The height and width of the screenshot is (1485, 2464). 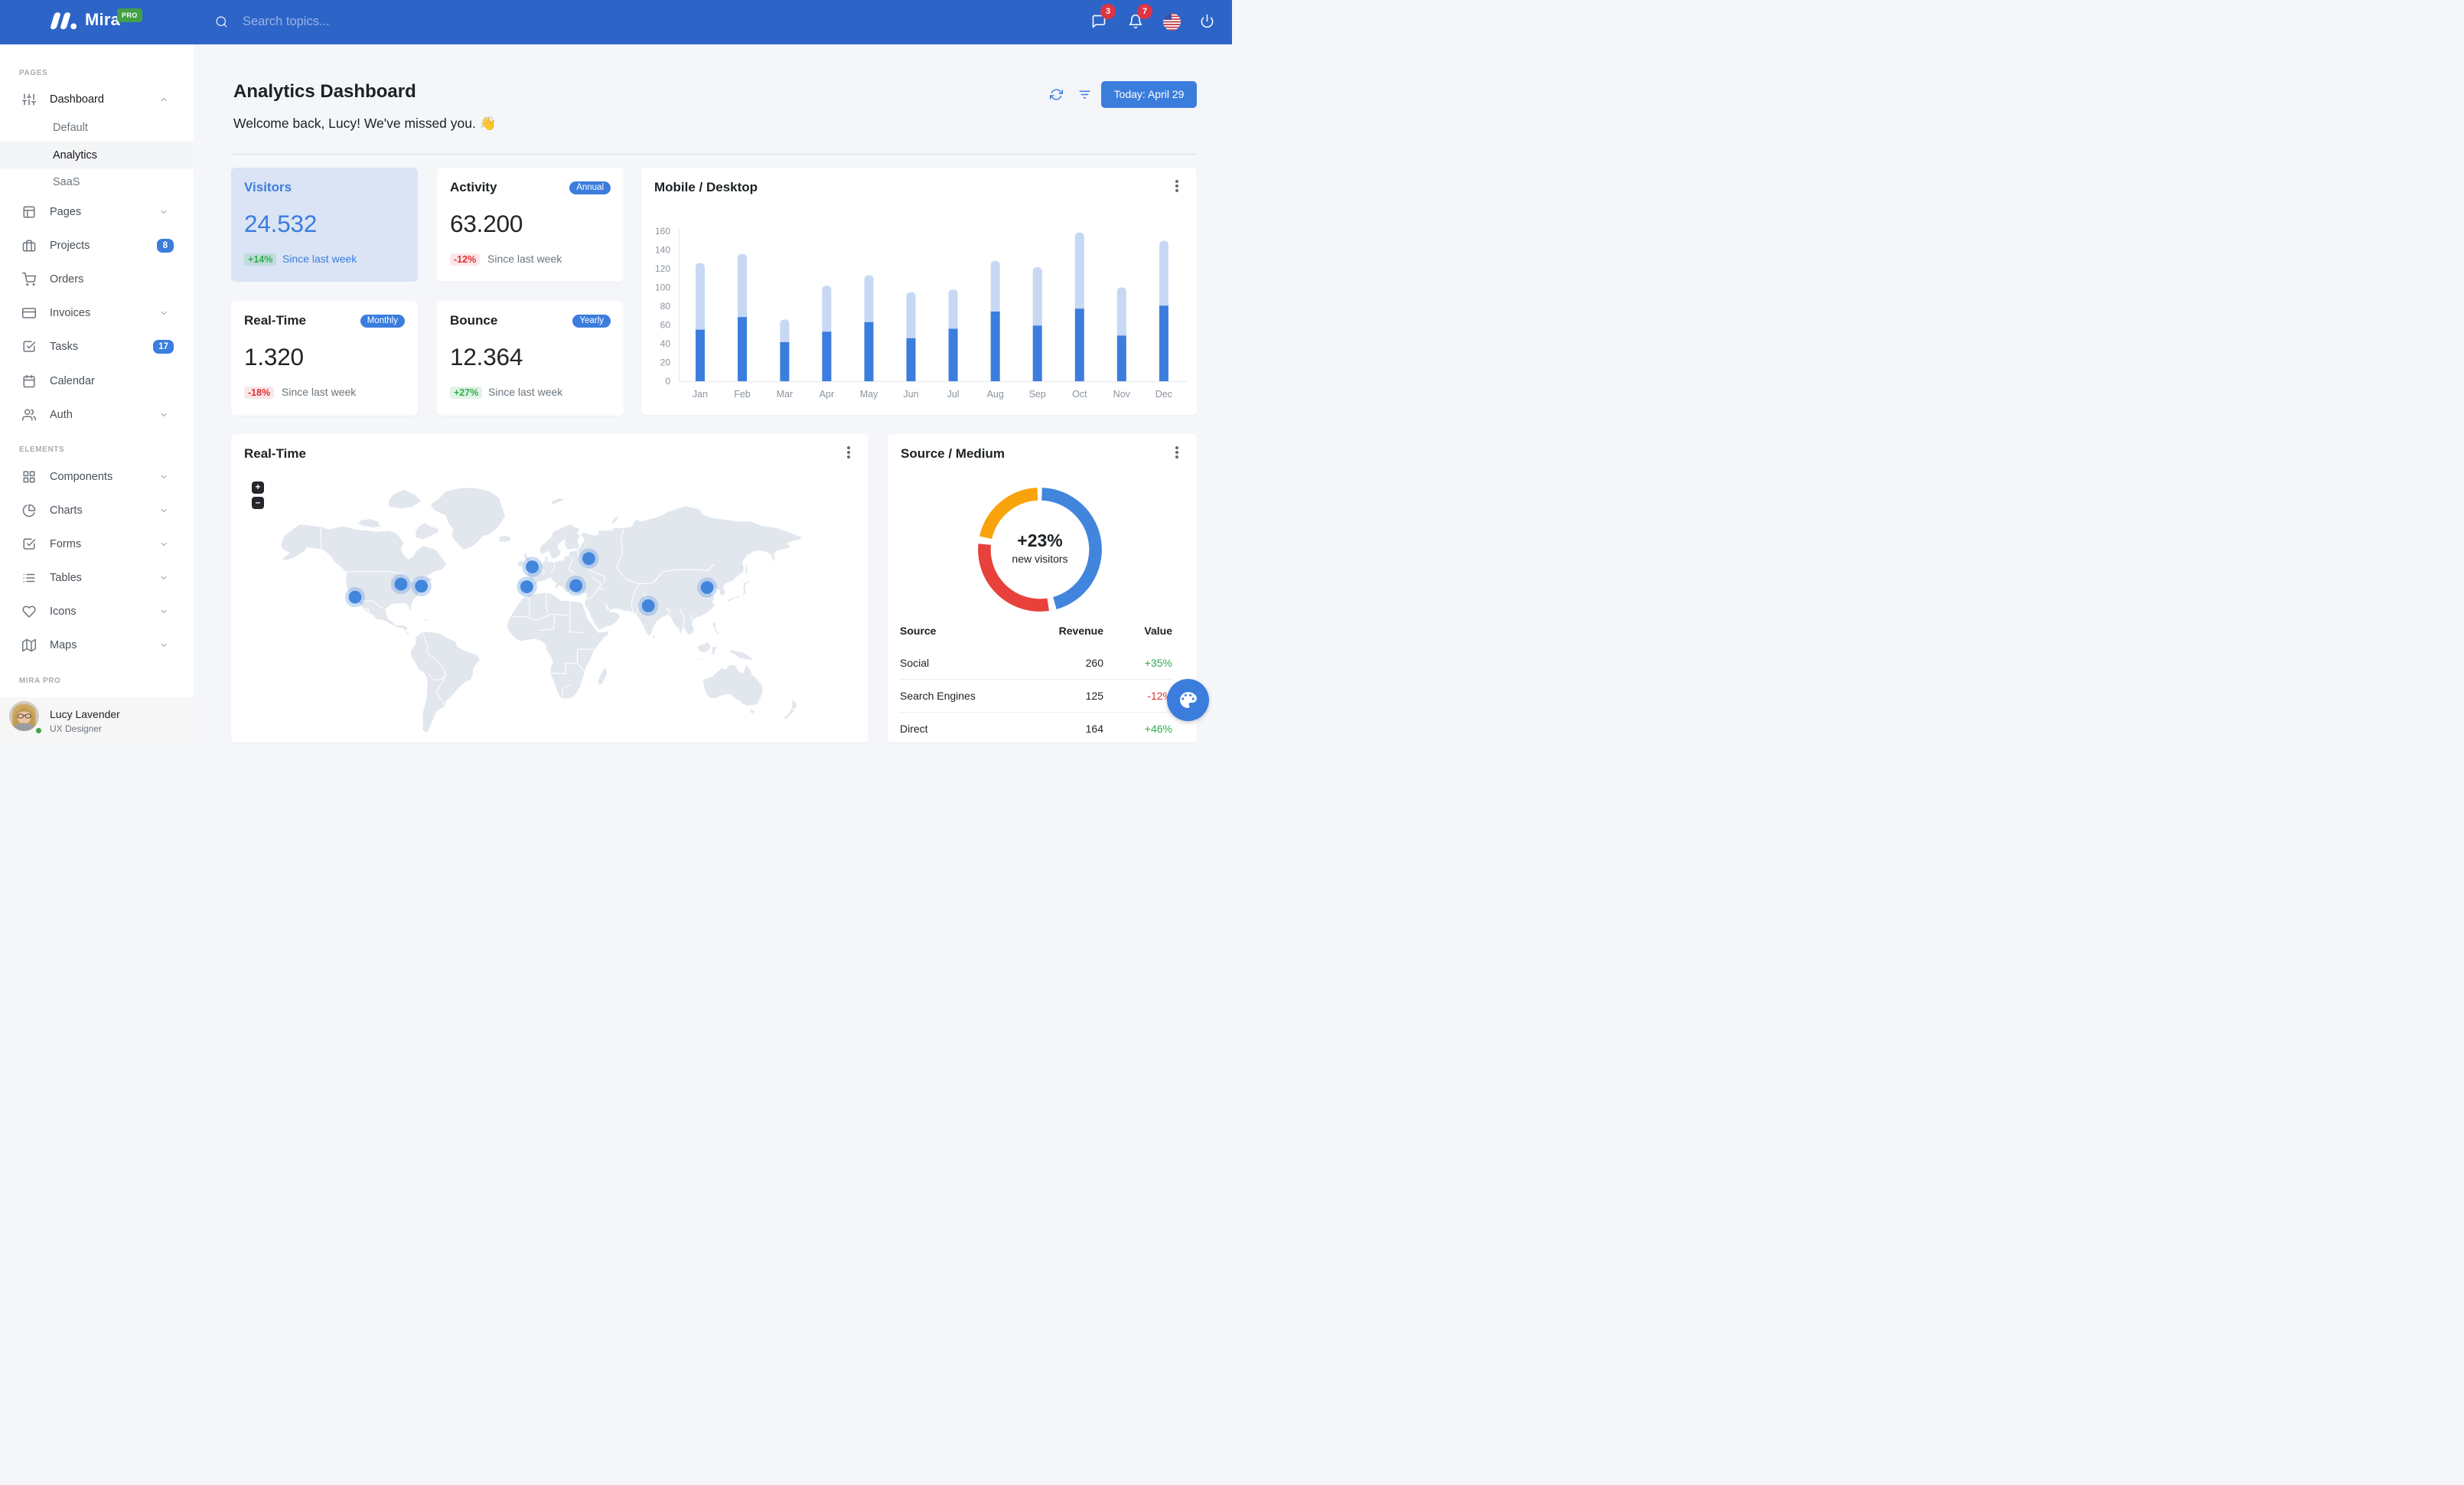 What do you see at coordinates (954, 394) in the screenshot?
I see `svg-text: Jul` at bounding box center [954, 394].